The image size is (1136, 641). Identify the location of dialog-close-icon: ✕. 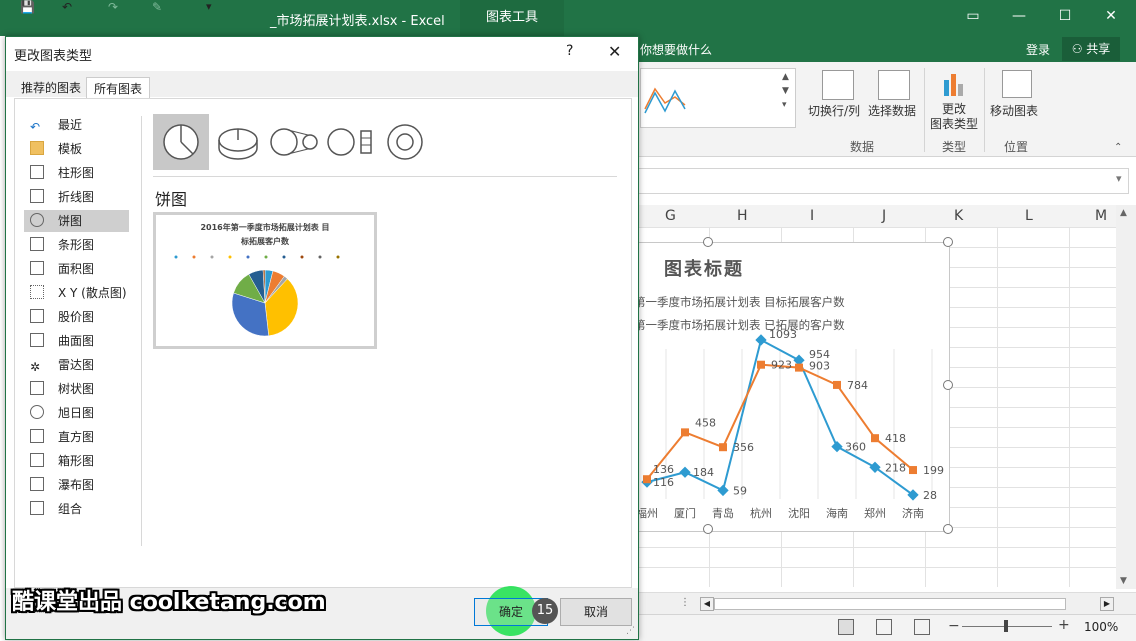
(614, 51).